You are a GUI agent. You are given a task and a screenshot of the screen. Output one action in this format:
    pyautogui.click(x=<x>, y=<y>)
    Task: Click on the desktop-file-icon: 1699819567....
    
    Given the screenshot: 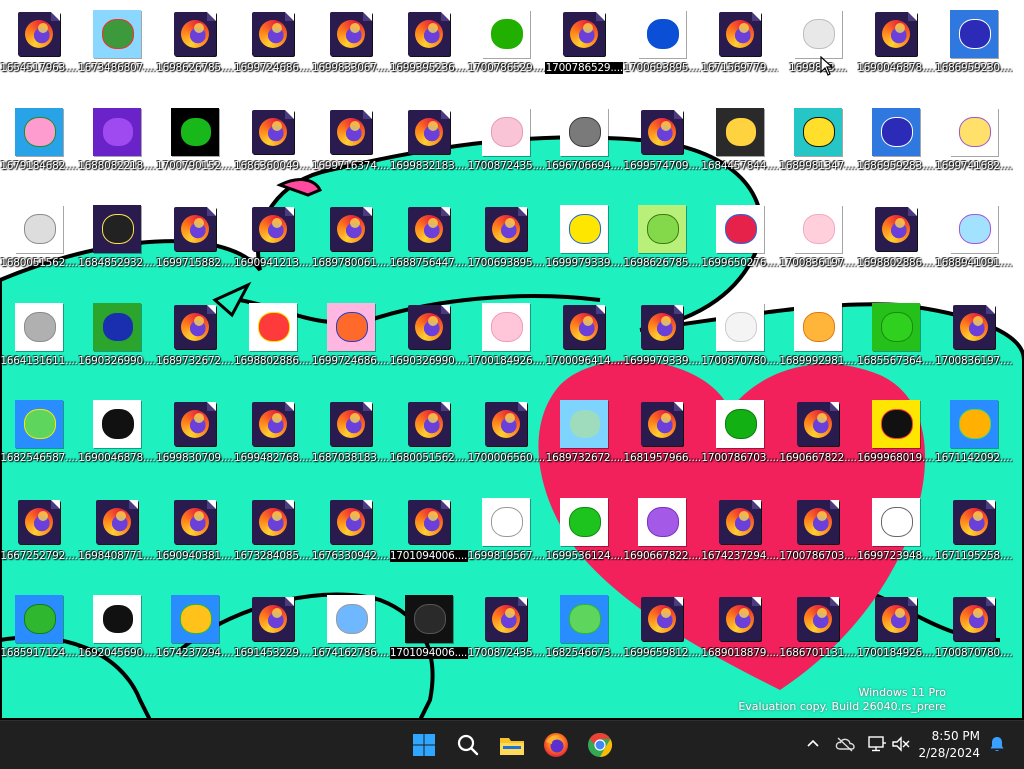 What is the action you would take?
    pyautogui.click(x=506, y=540)
    